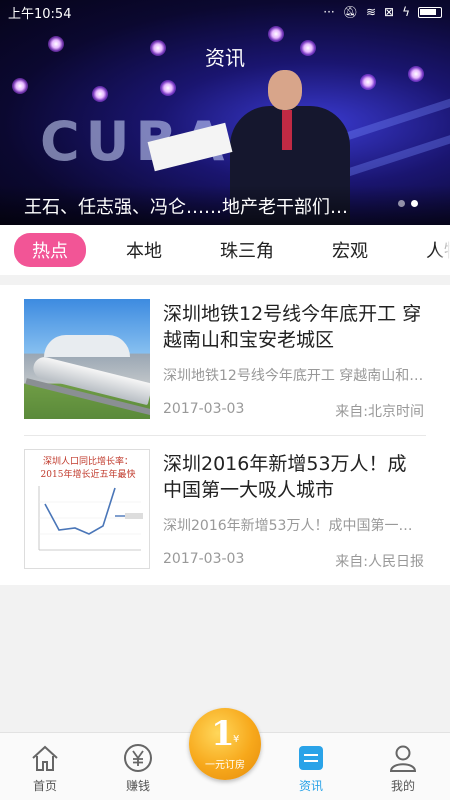  I want to click on tab-pearl-river-delta: 珠三角, so click(247, 250).